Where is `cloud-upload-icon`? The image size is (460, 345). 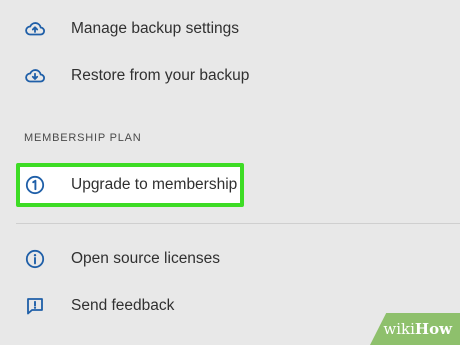
cloud-upload-icon is located at coordinates (35, 29).